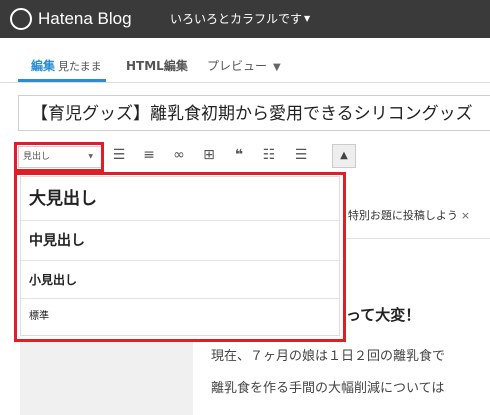  I want to click on special-topic-notice: ! 特別お題に投稿しよう ×, so click(415, 216).